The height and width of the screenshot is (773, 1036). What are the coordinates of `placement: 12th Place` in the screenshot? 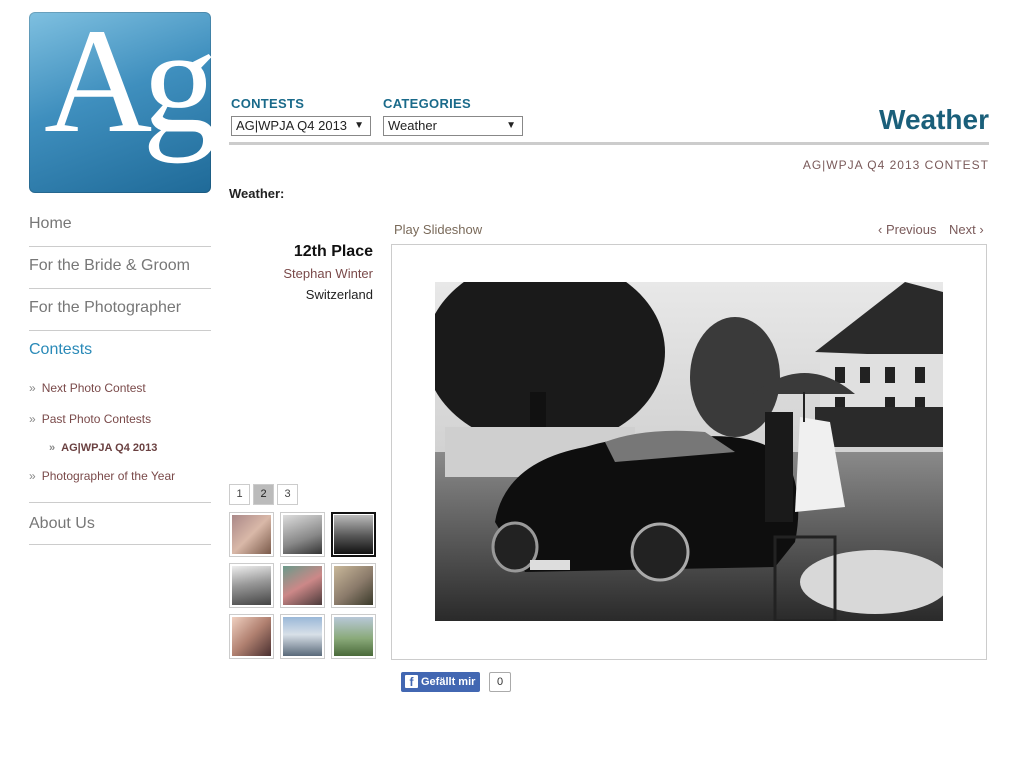 It's located at (333, 251).